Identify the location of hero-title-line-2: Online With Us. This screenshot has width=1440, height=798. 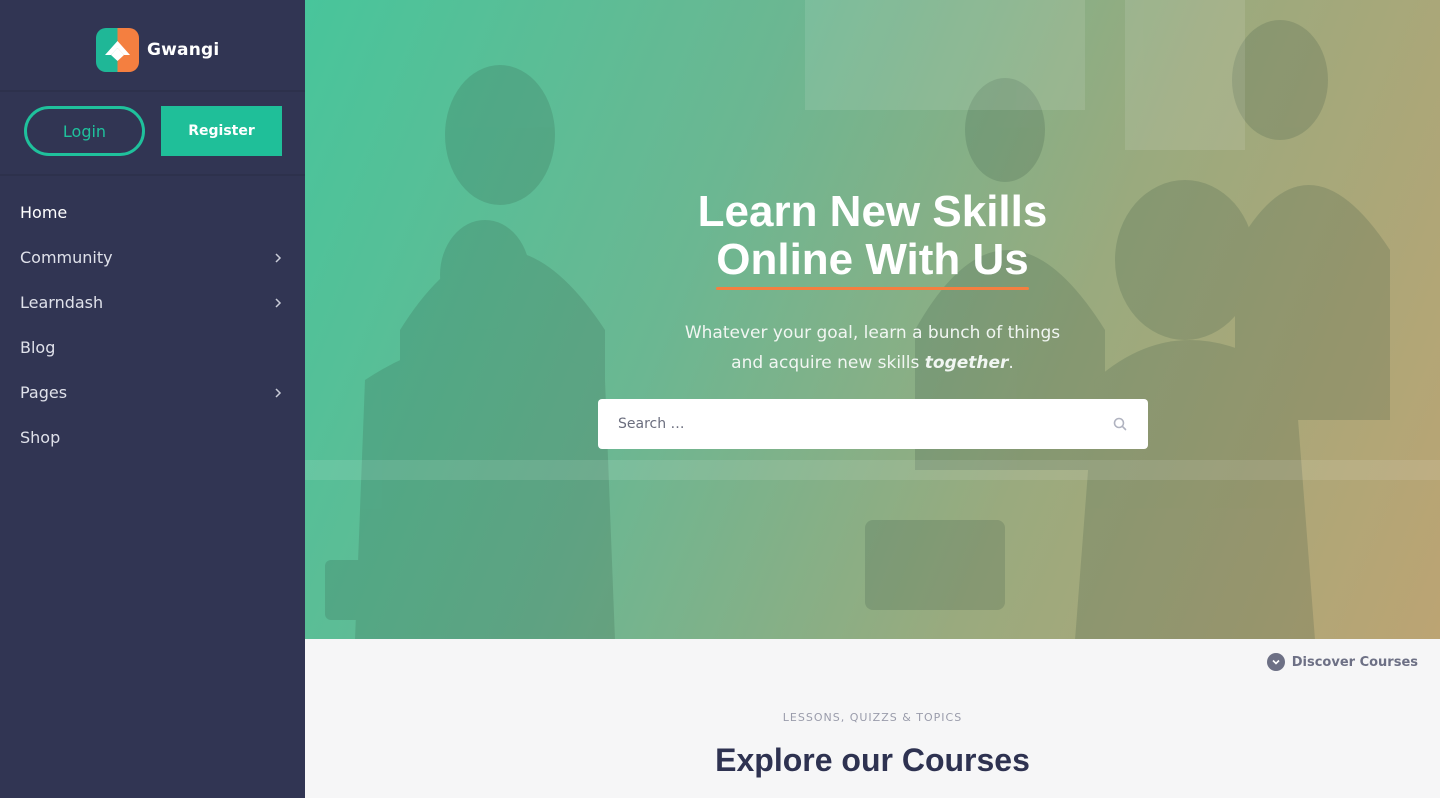
(872, 262).